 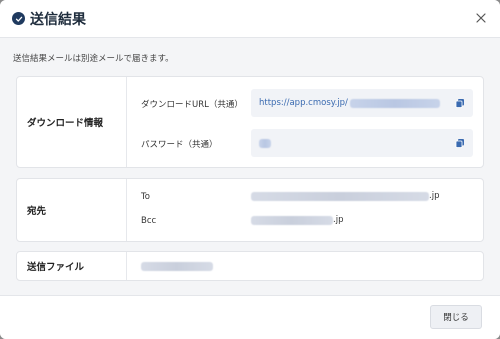 What do you see at coordinates (305, 266) in the screenshot?
I see `files-body` at bounding box center [305, 266].